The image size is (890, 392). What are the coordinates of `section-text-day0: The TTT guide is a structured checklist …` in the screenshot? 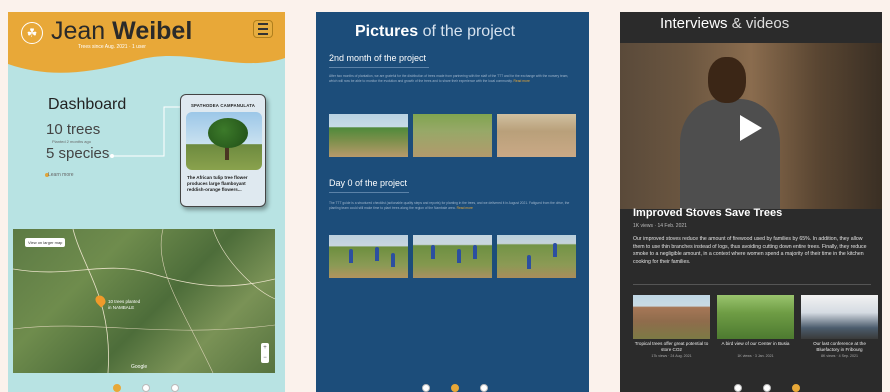 It's located at (449, 206).